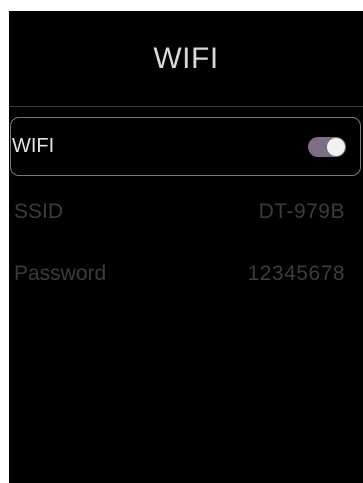 Image resolution: width=363 pixels, height=483 pixels. Describe the element at coordinates (336, 146) in the screenshot. I see `toggle-knob` at that location.